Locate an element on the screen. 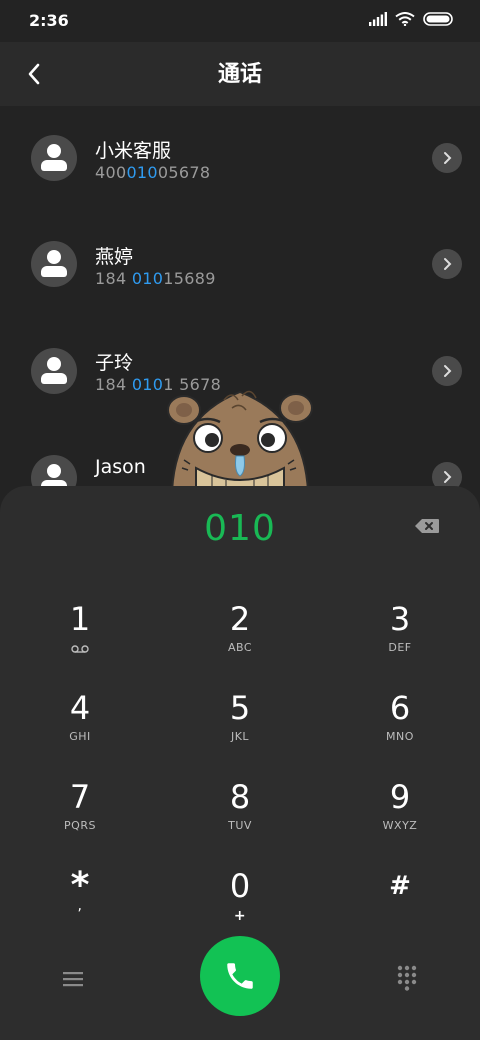 This screenshot has height=1040, width=480. key-letters: TUV is located at coordinates (240, 825).